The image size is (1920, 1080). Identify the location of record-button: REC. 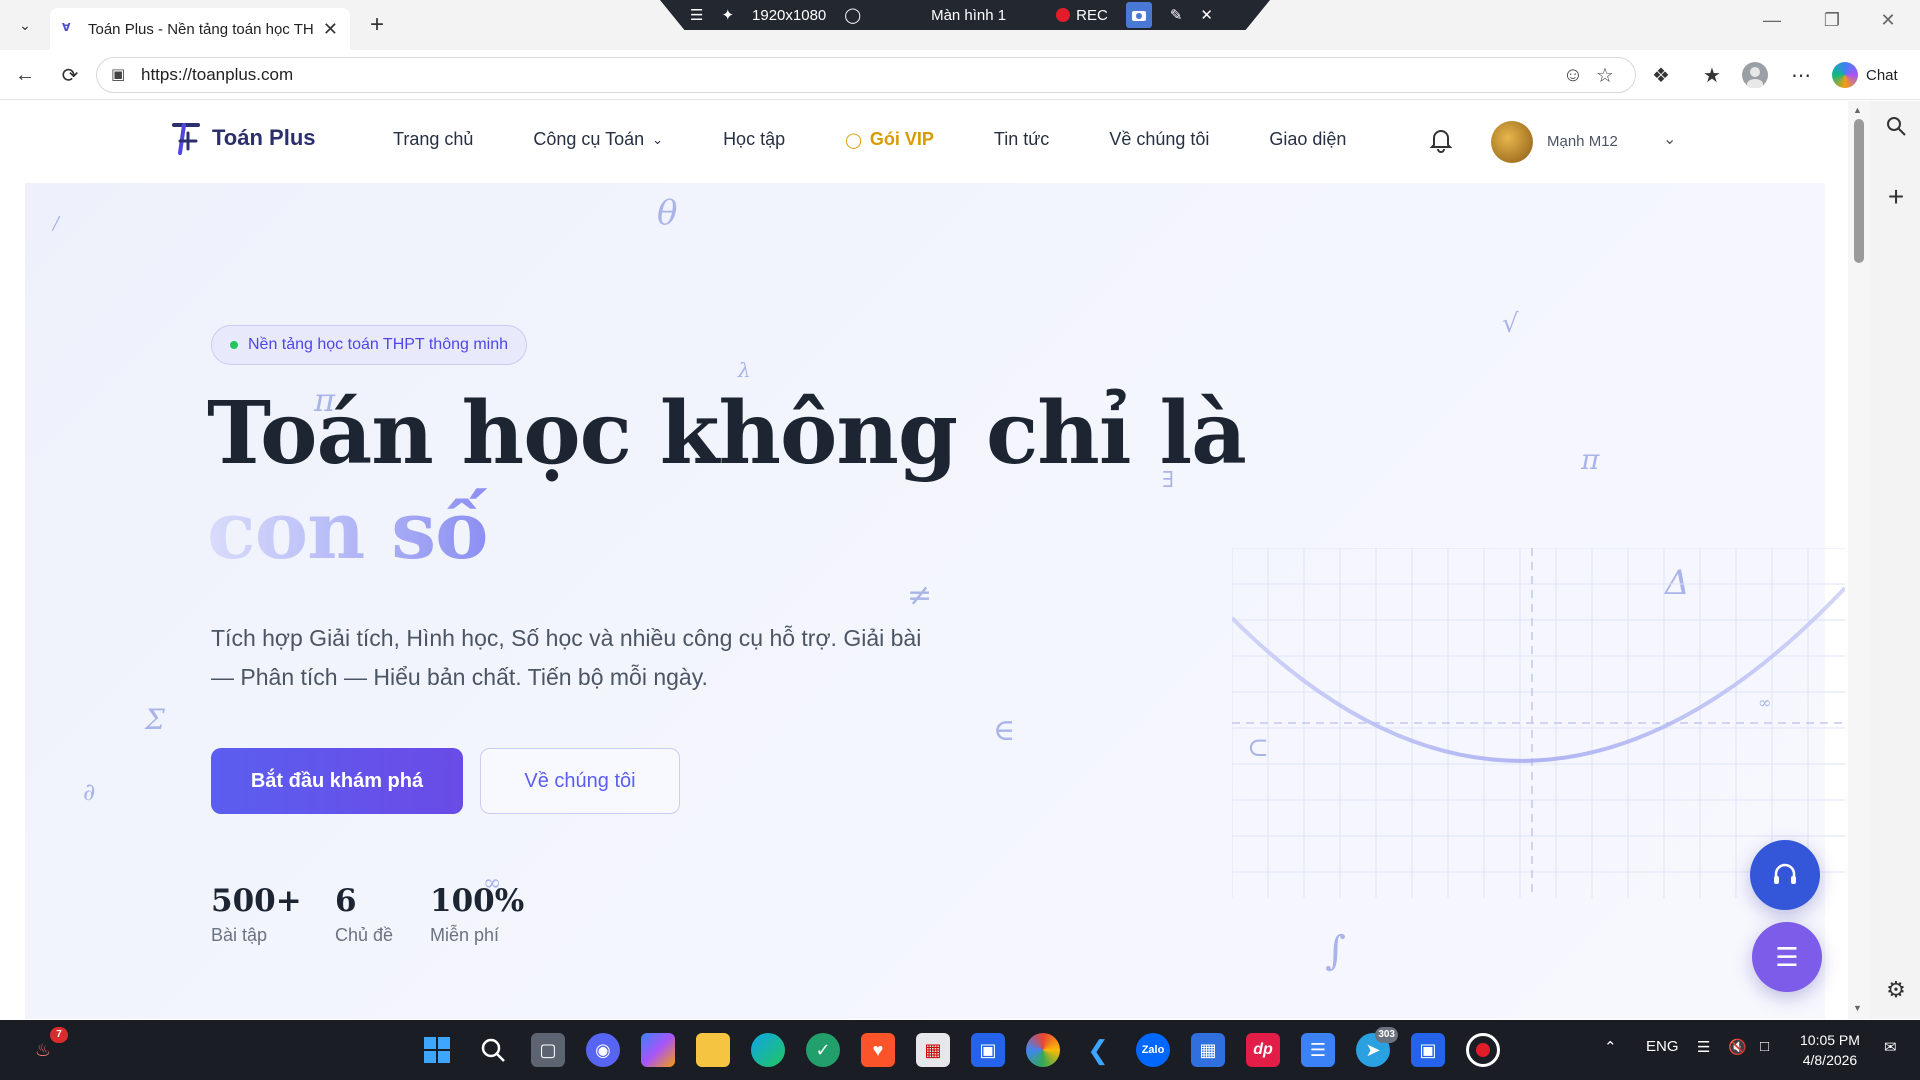
(1082, 15).